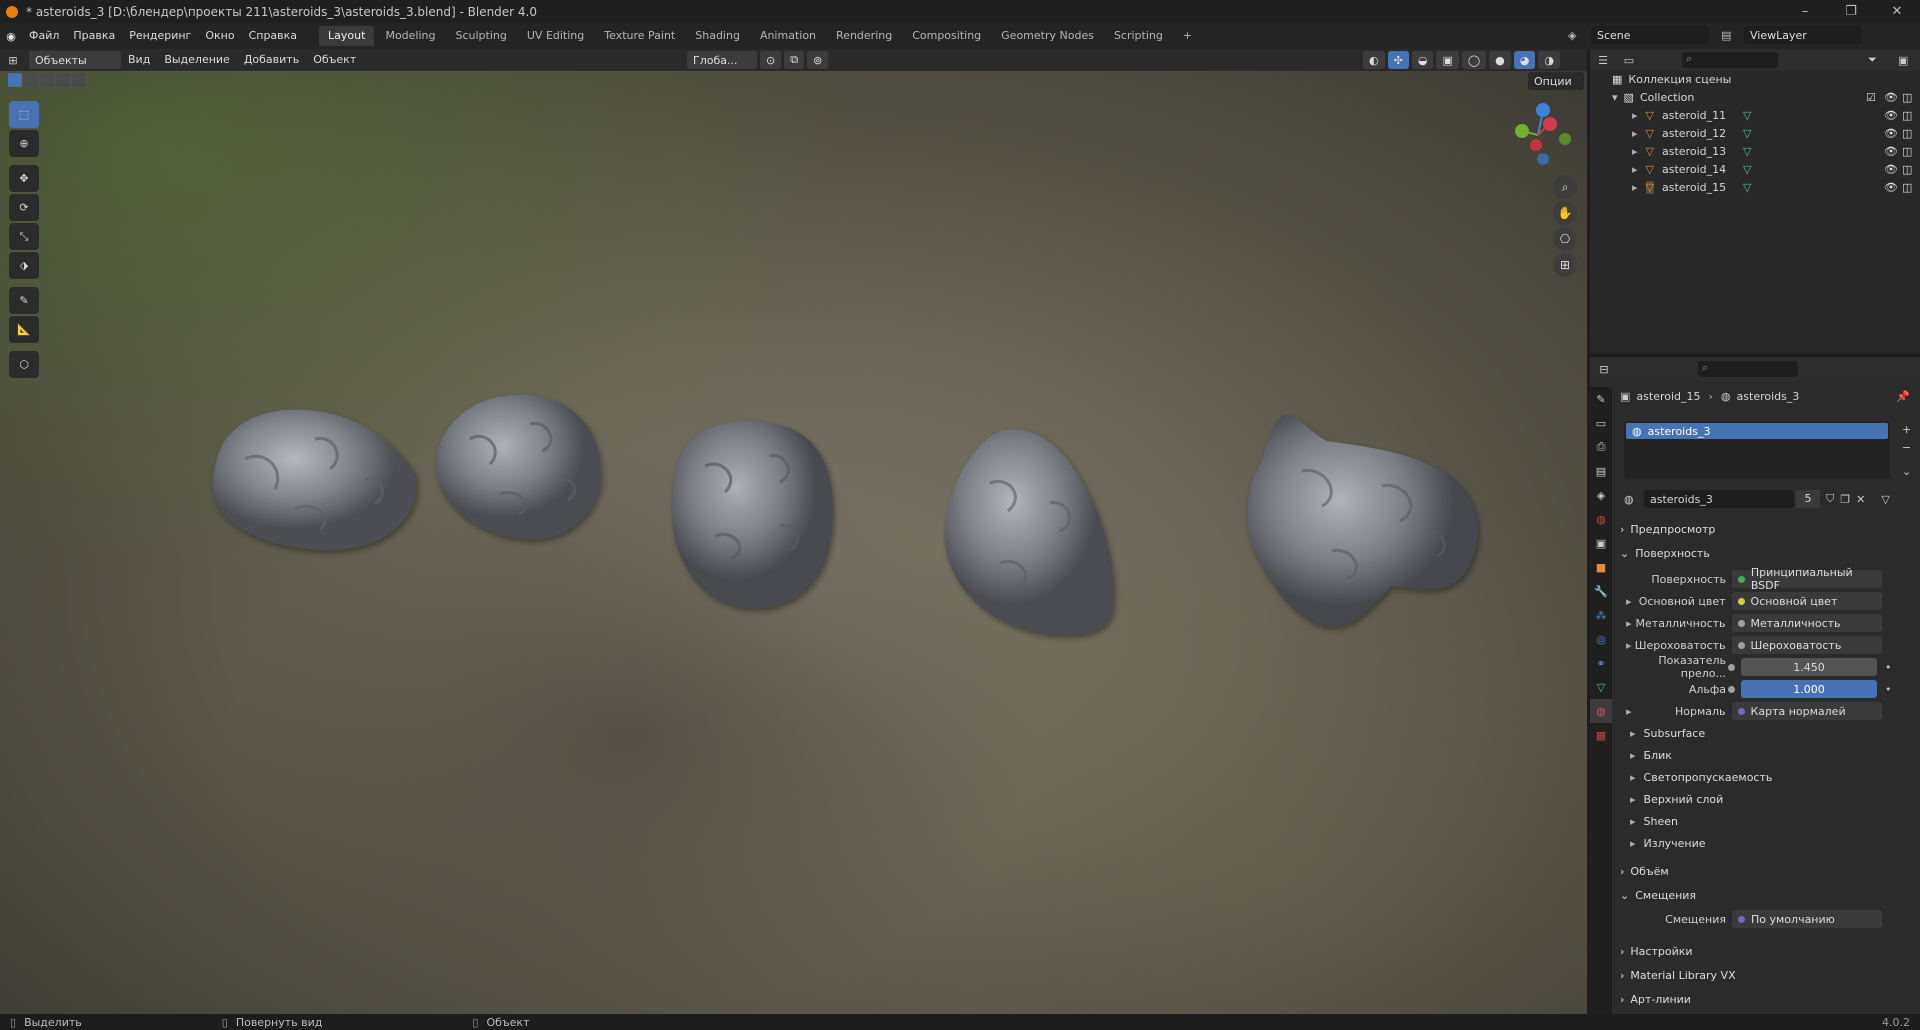  I want to click on collection-tab-icon: ▣, so click(1601, 543).